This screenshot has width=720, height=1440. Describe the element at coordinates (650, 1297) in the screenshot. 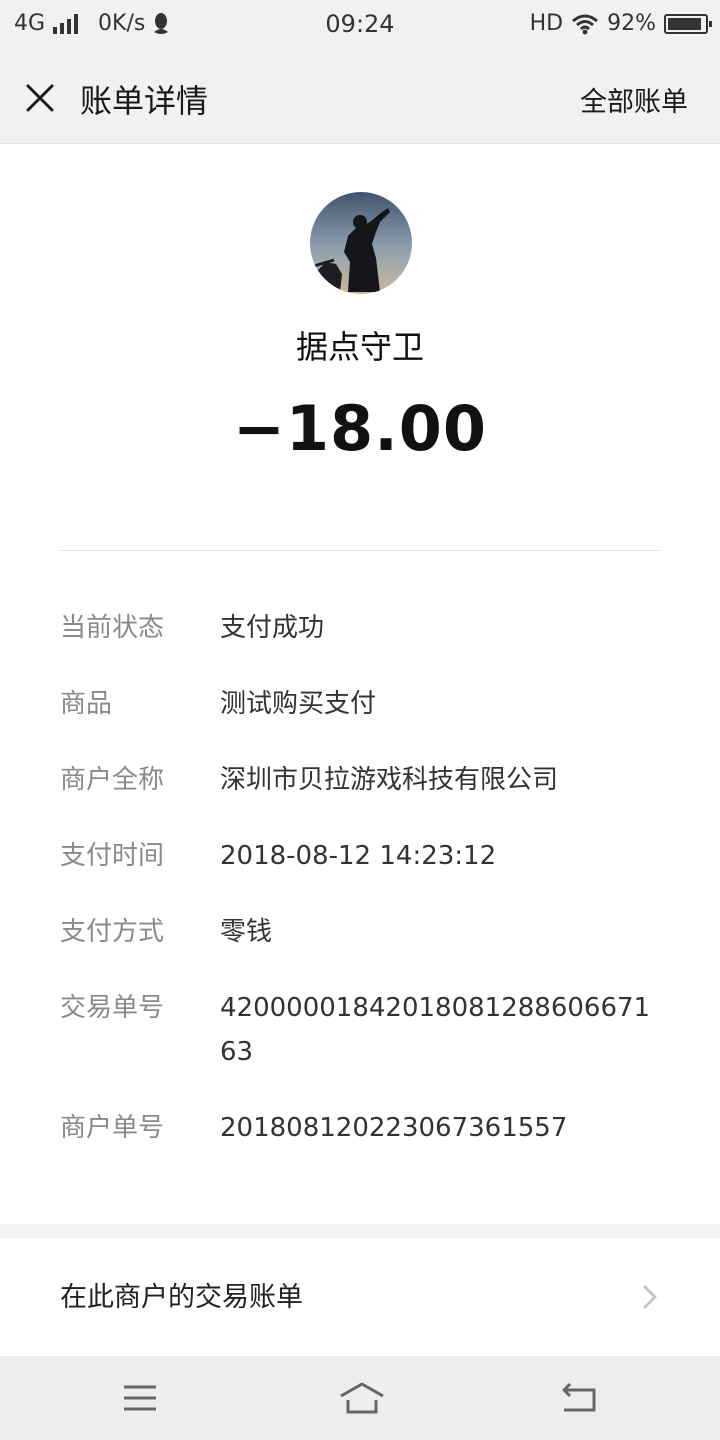

I see `chevron-right-icon` at that location.